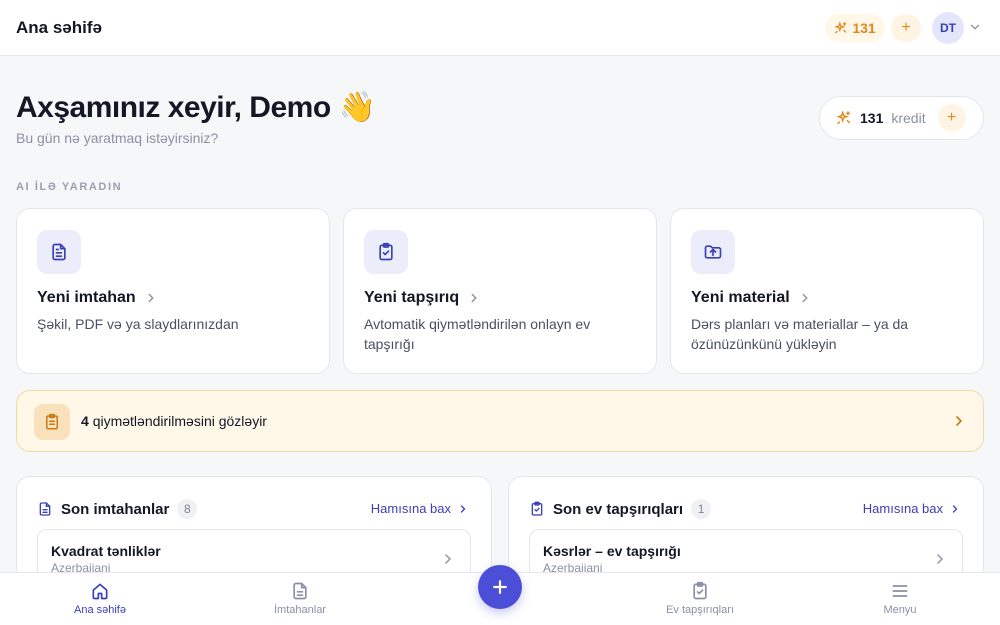 The width and height of the screenshot is (1000, 625). I want to click on top-bar: Ana səhifə 131 + DT, so click(500, 28).